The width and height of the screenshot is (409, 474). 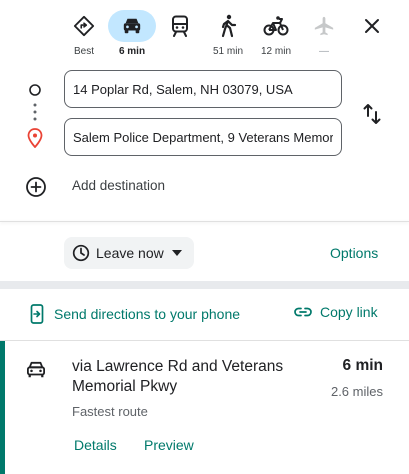 What do you see at coordinates (183, 89) in the screenshot?
I see `origin-input-value: 14 Poplar Rd, Salem, NH 03079, USA` at bounding box center [183, 89].